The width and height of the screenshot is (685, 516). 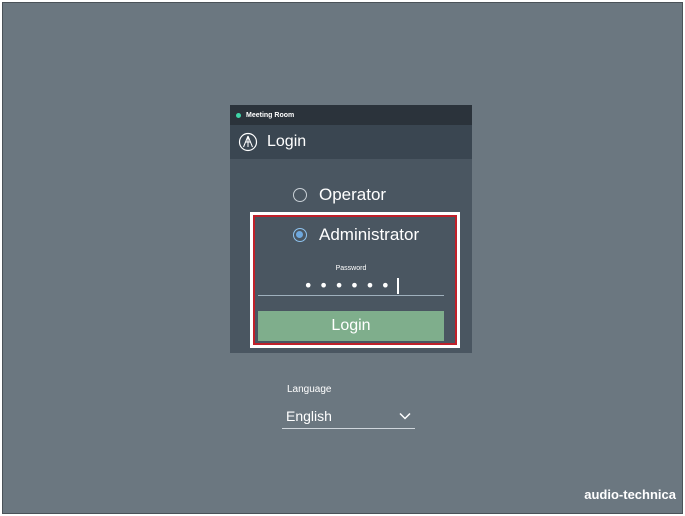 I want to click on panel-status-bar: Meeting Room, so click(x=351, y=115).